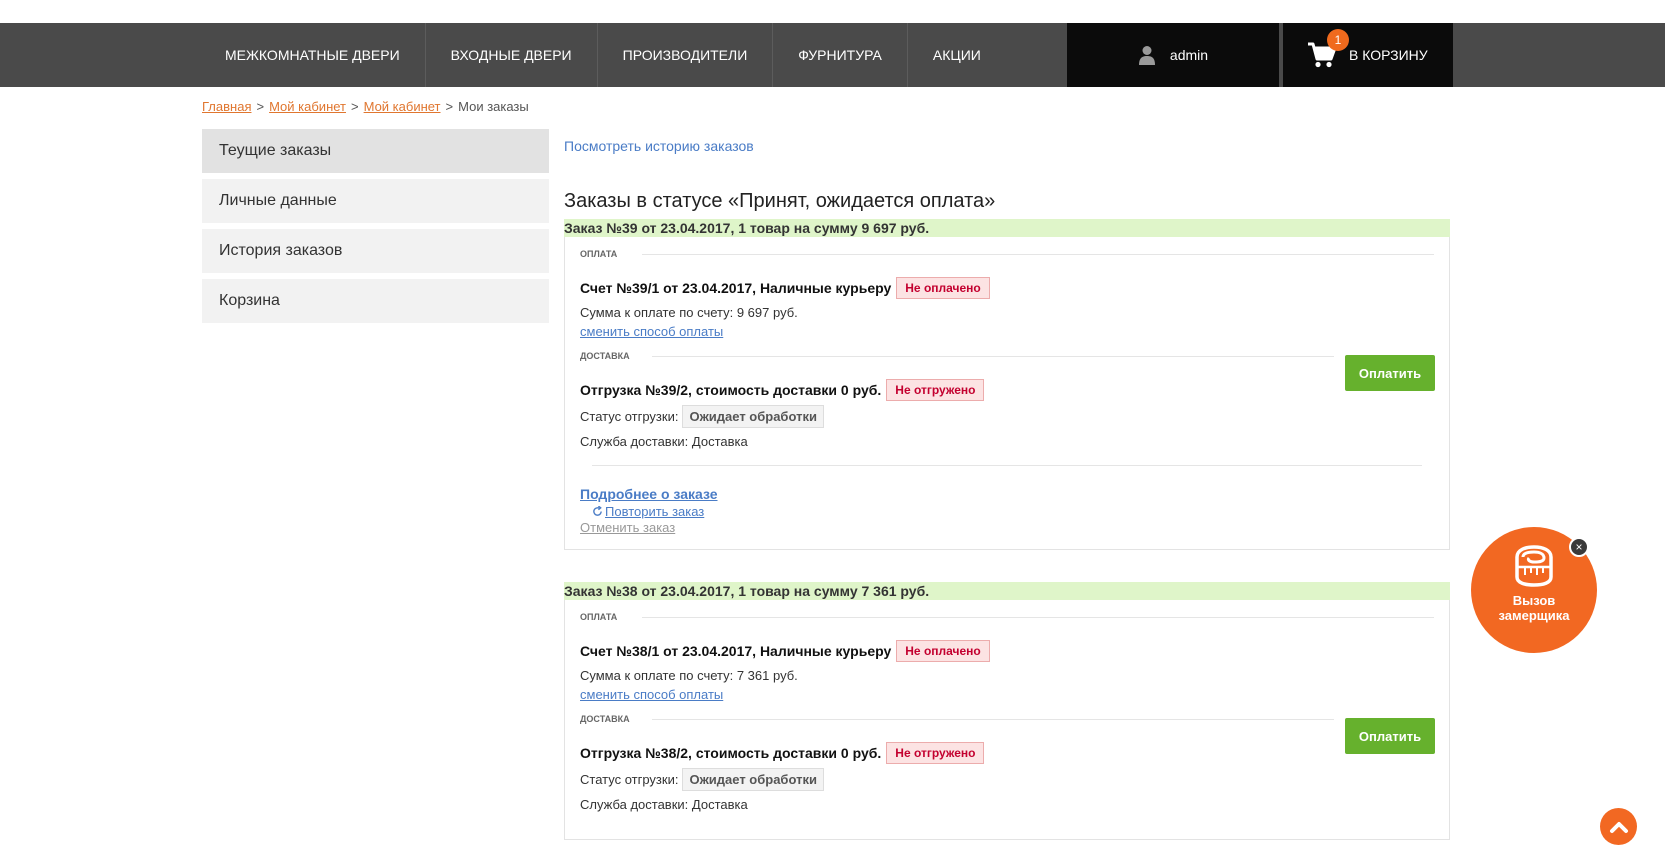  Describe the element at coordinates (649, 494) in the screenshot. I see `order-details-link: Подробнее о заказе` at that location.